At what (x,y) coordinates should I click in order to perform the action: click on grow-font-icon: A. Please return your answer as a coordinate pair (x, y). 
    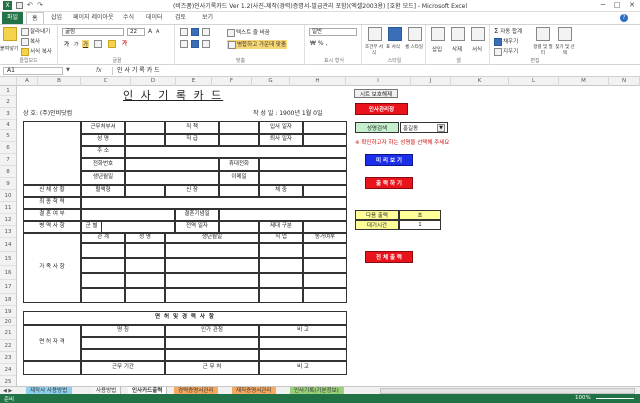
    Looking at the image, I should click on (150, 31).